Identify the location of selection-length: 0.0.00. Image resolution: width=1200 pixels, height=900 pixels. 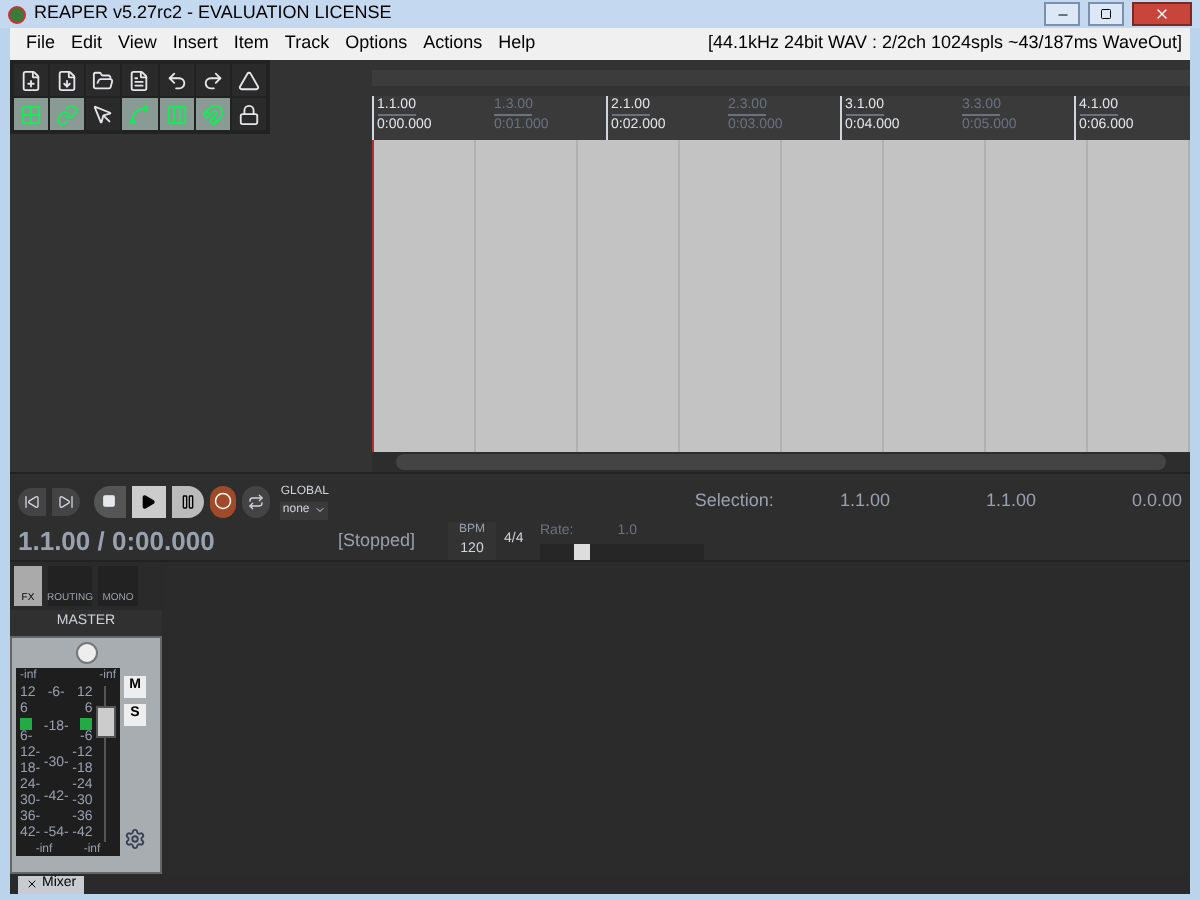
(1157, 501).